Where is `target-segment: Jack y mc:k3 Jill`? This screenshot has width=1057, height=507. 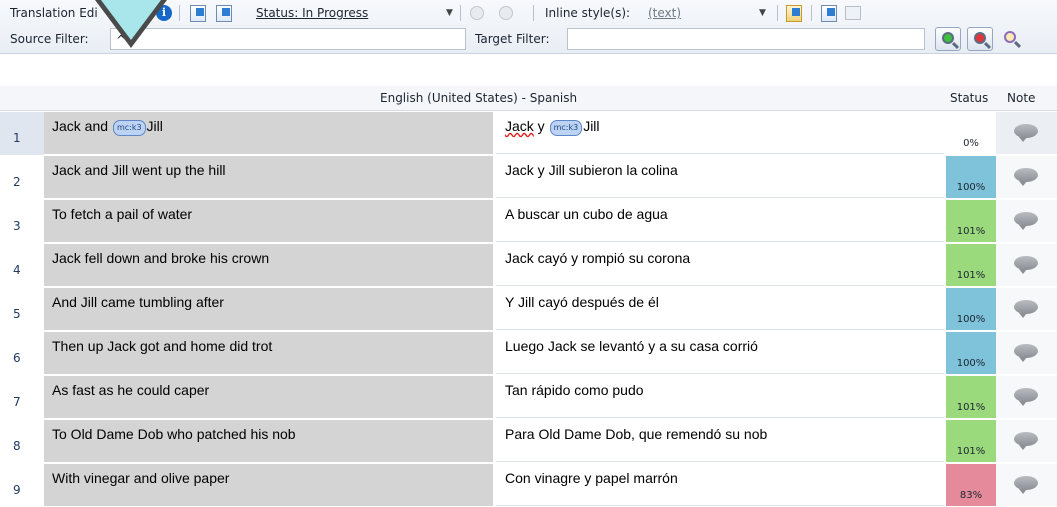
target-segment: Jack y mc:k3 Jill is located at coordinates (720, 133).